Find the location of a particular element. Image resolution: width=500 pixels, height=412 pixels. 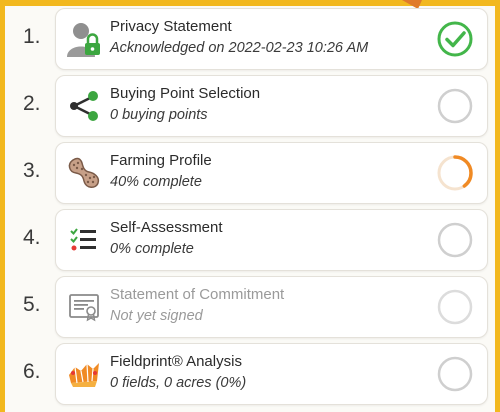

step-subtitle: Acknowledged on 2022-02-23 10:26 AM is located at coordinates (239, 48).